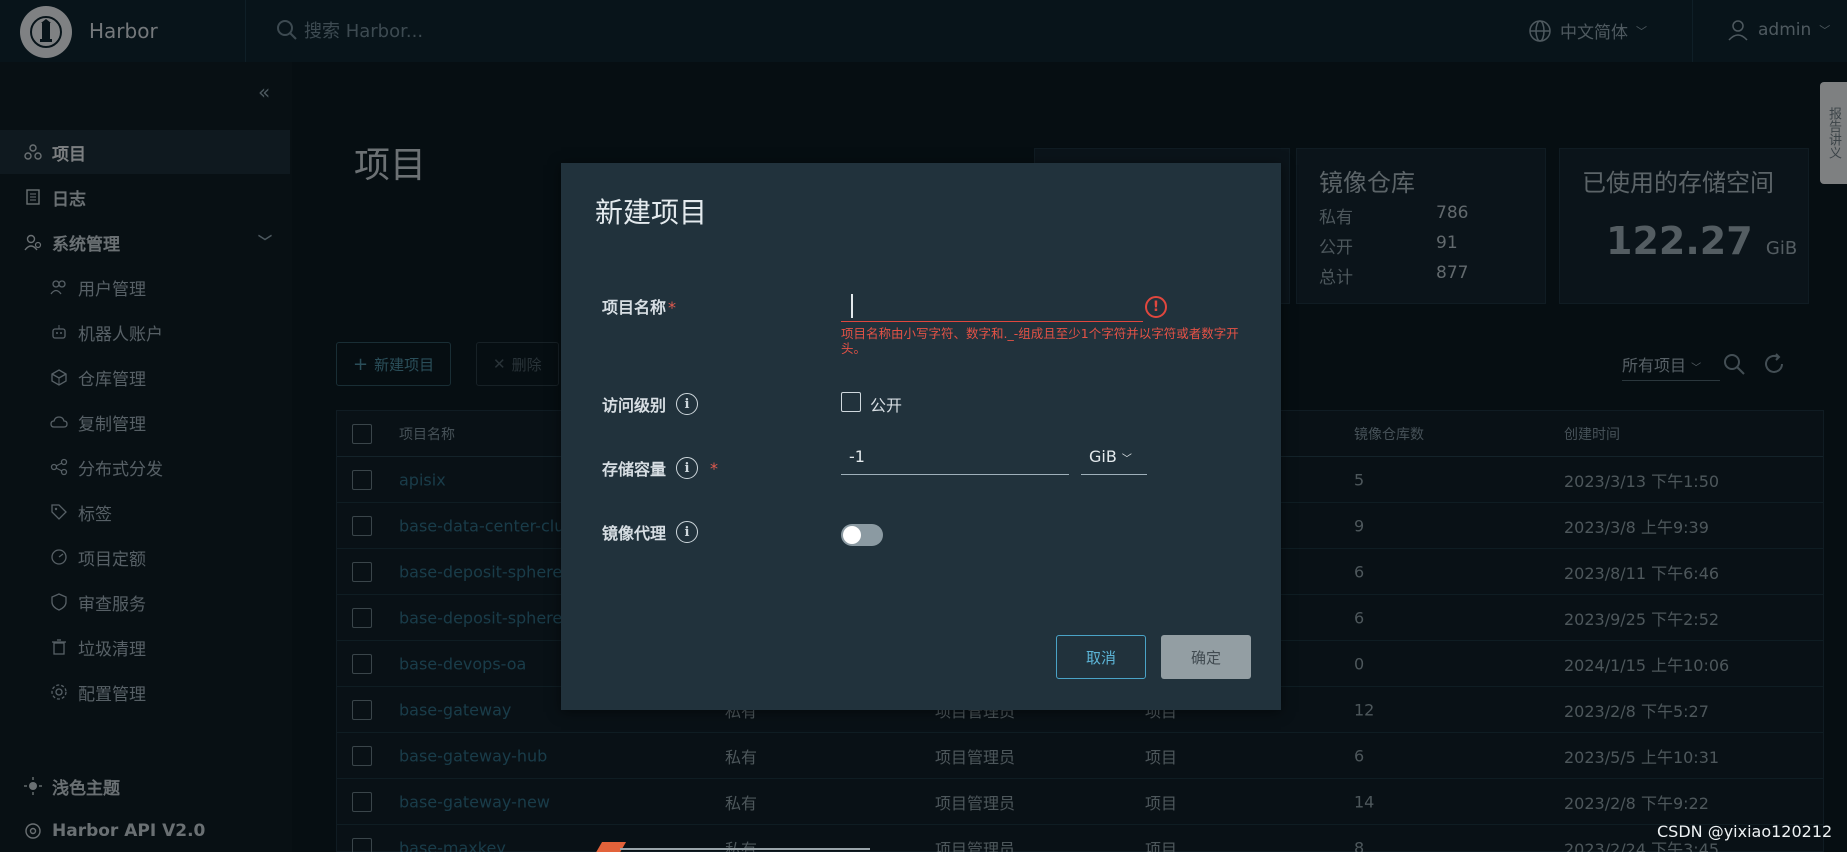  What do you see at coordinates (660, 468) in the screenshot?
I see `storage-quota-label: 存储容量 i *` at bounding box center [660, 468].